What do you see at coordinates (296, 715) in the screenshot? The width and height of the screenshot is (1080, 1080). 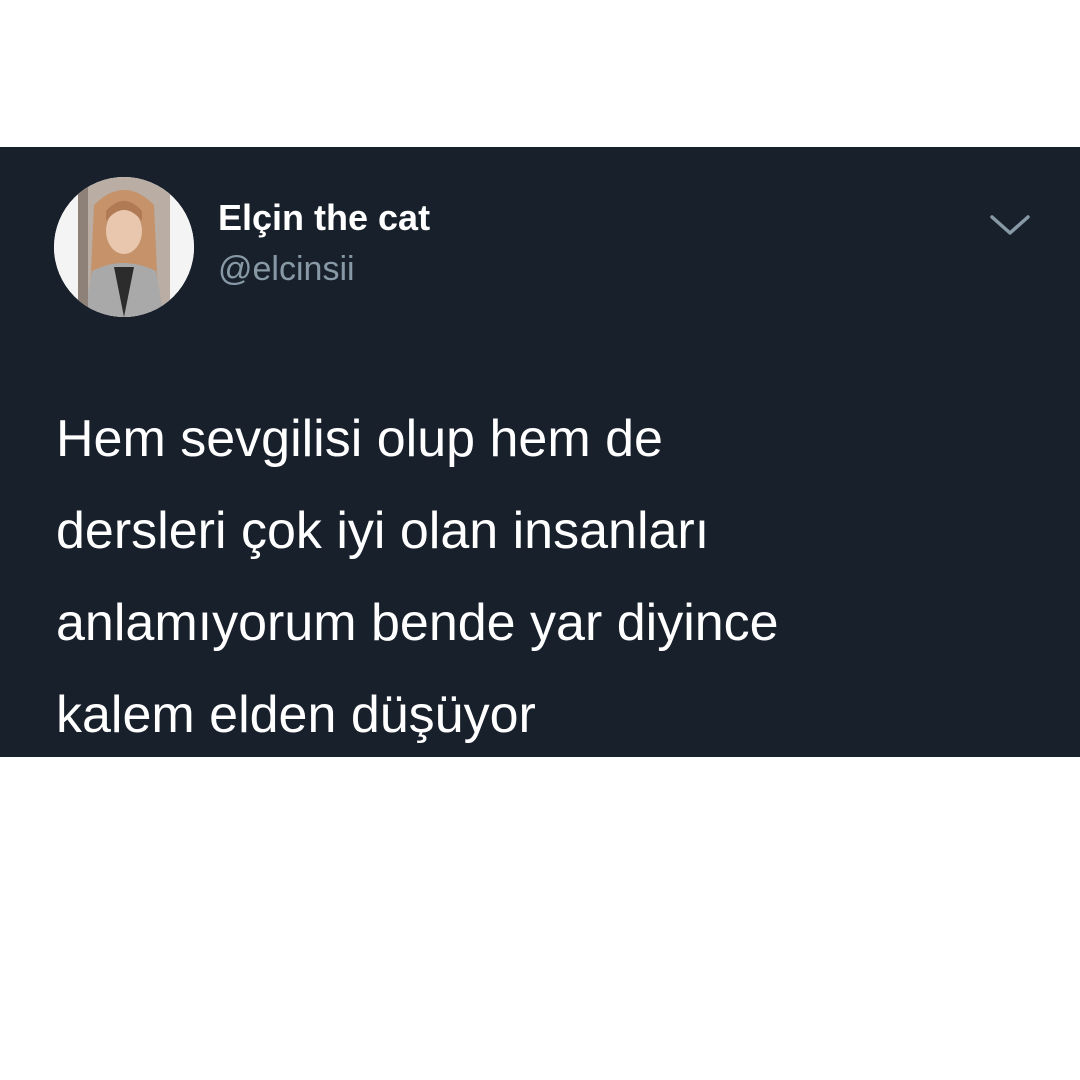 I see `tweet-text-line: kalem elden düşüyor` at bounding box center [296, 715].